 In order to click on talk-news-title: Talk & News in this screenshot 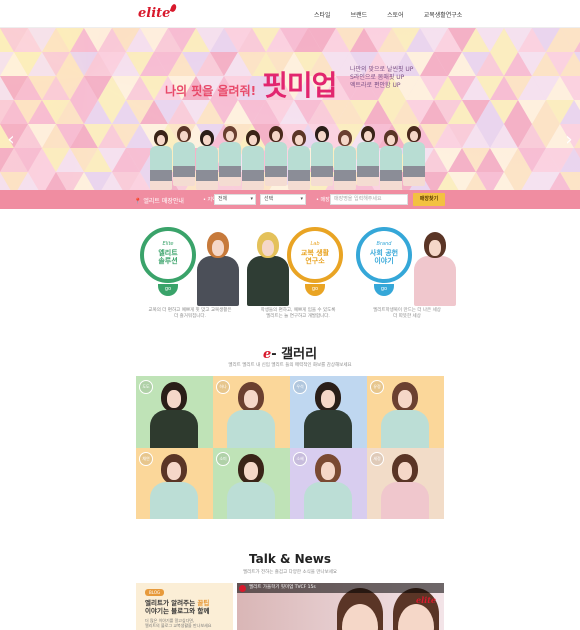, I will do `click(290, 559)`.